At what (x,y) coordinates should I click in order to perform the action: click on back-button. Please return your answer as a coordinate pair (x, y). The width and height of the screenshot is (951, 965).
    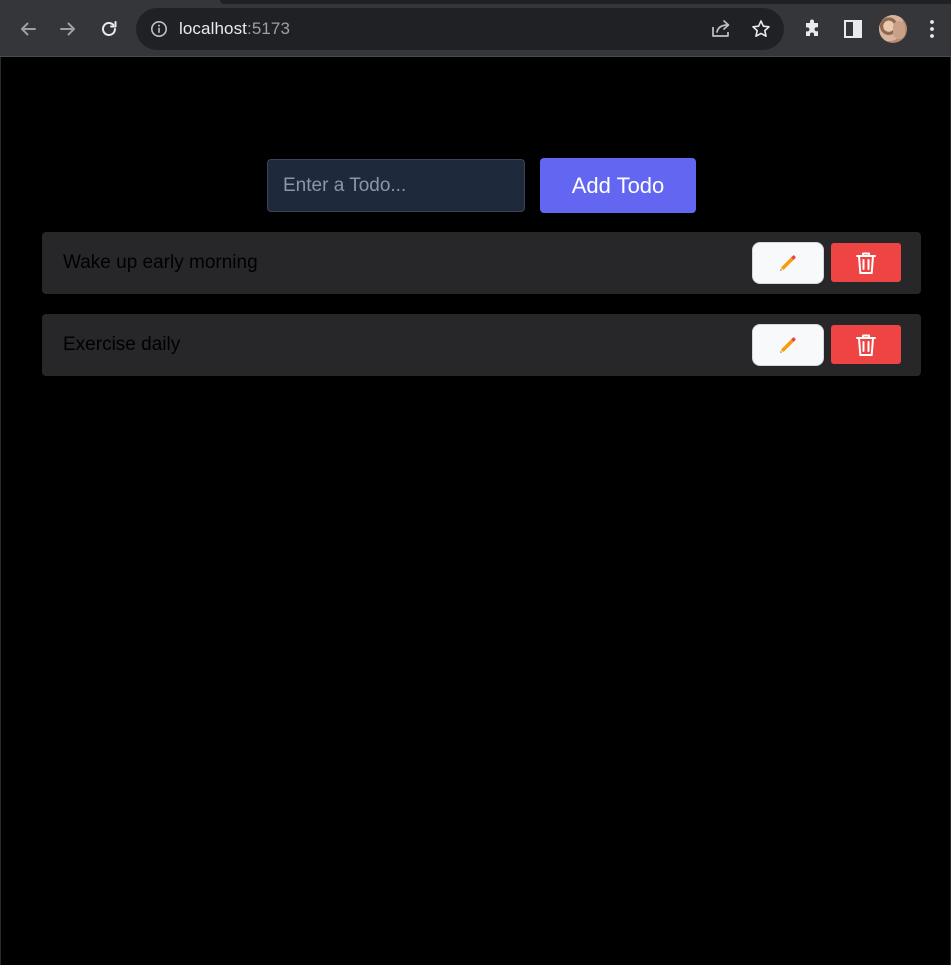
    Looking at the image, I should click on (28, 29).